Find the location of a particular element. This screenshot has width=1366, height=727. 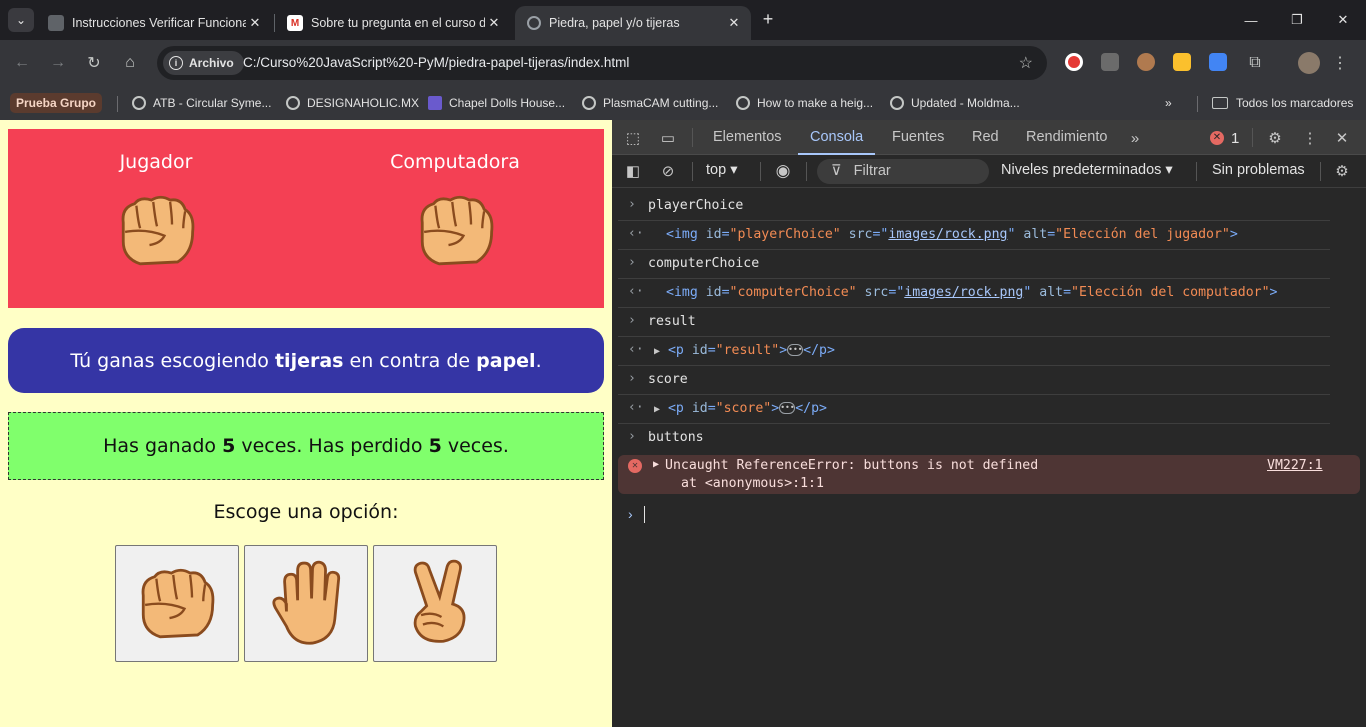

more-bookmarks-button: » is located at coordinates (1168, 103).